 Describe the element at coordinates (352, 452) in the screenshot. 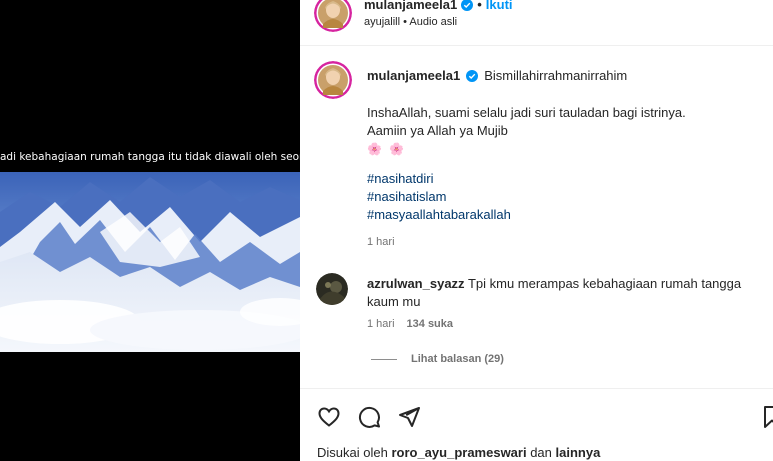

I see `liked-by-prefix: Disukai oleh` at that location.